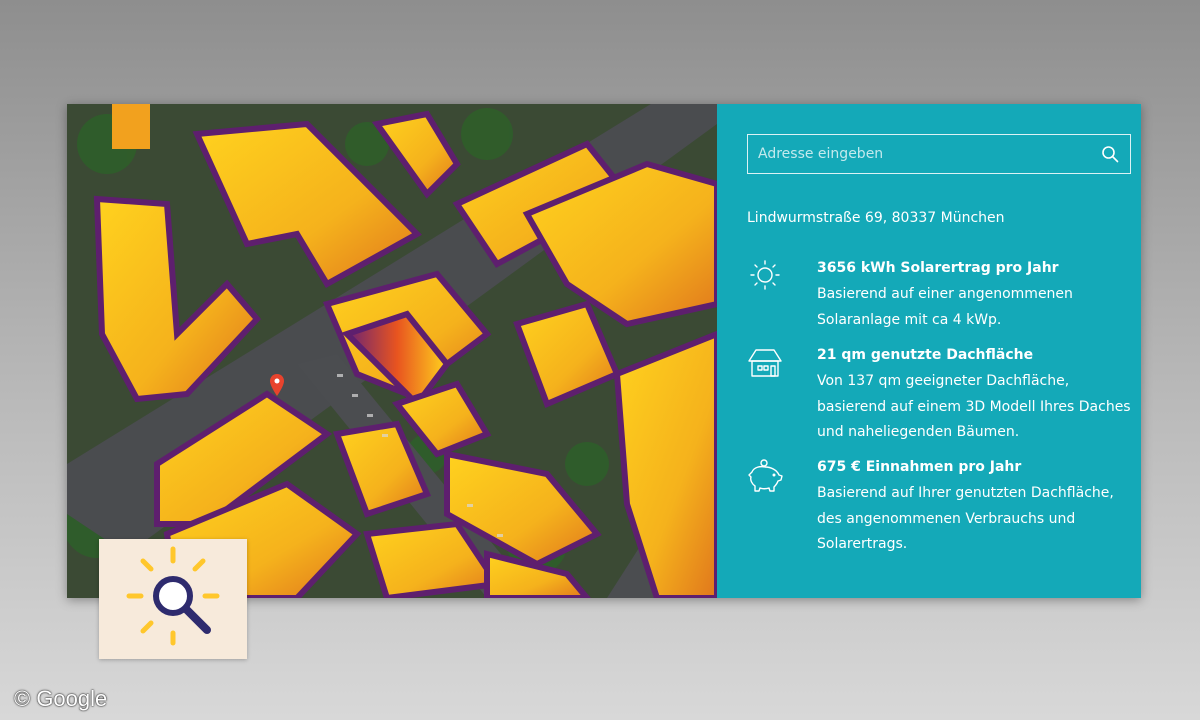  Describe the element at coordinates (945, 294) in the screenshot. I see `solar-yield-desc-line: Basierend auf einer angenommenen` at that location.